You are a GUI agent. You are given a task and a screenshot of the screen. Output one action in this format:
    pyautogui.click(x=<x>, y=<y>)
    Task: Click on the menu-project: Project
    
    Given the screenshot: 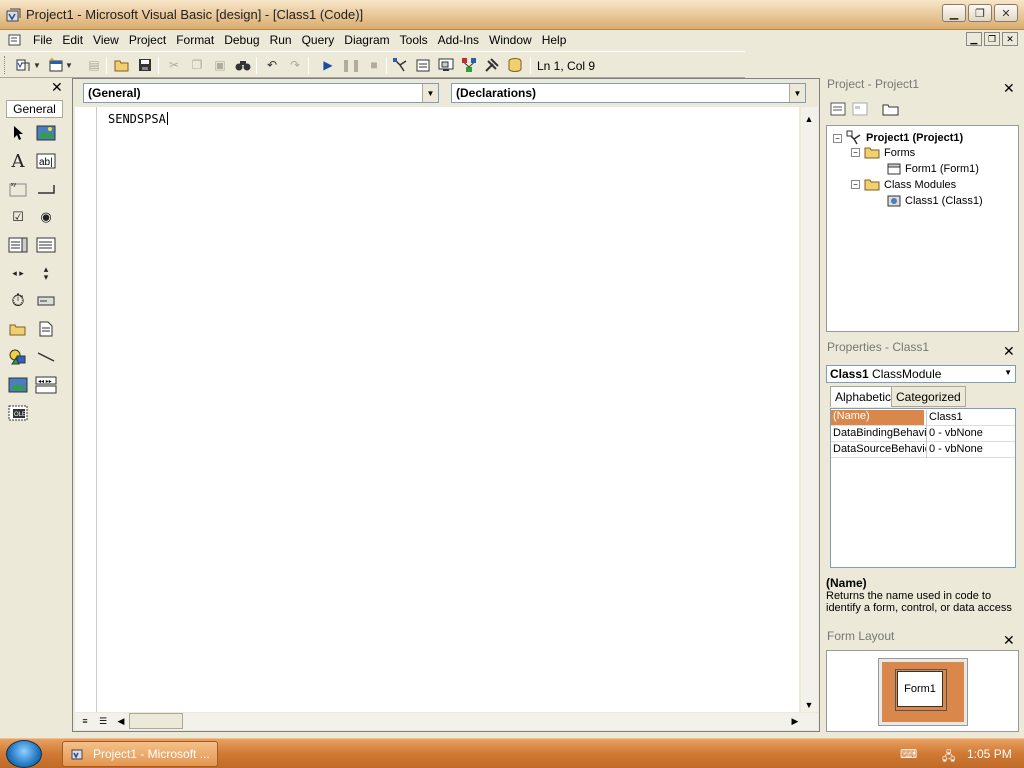 What is the action you would take?
    pyautogui.click(x=147, y=40)
    